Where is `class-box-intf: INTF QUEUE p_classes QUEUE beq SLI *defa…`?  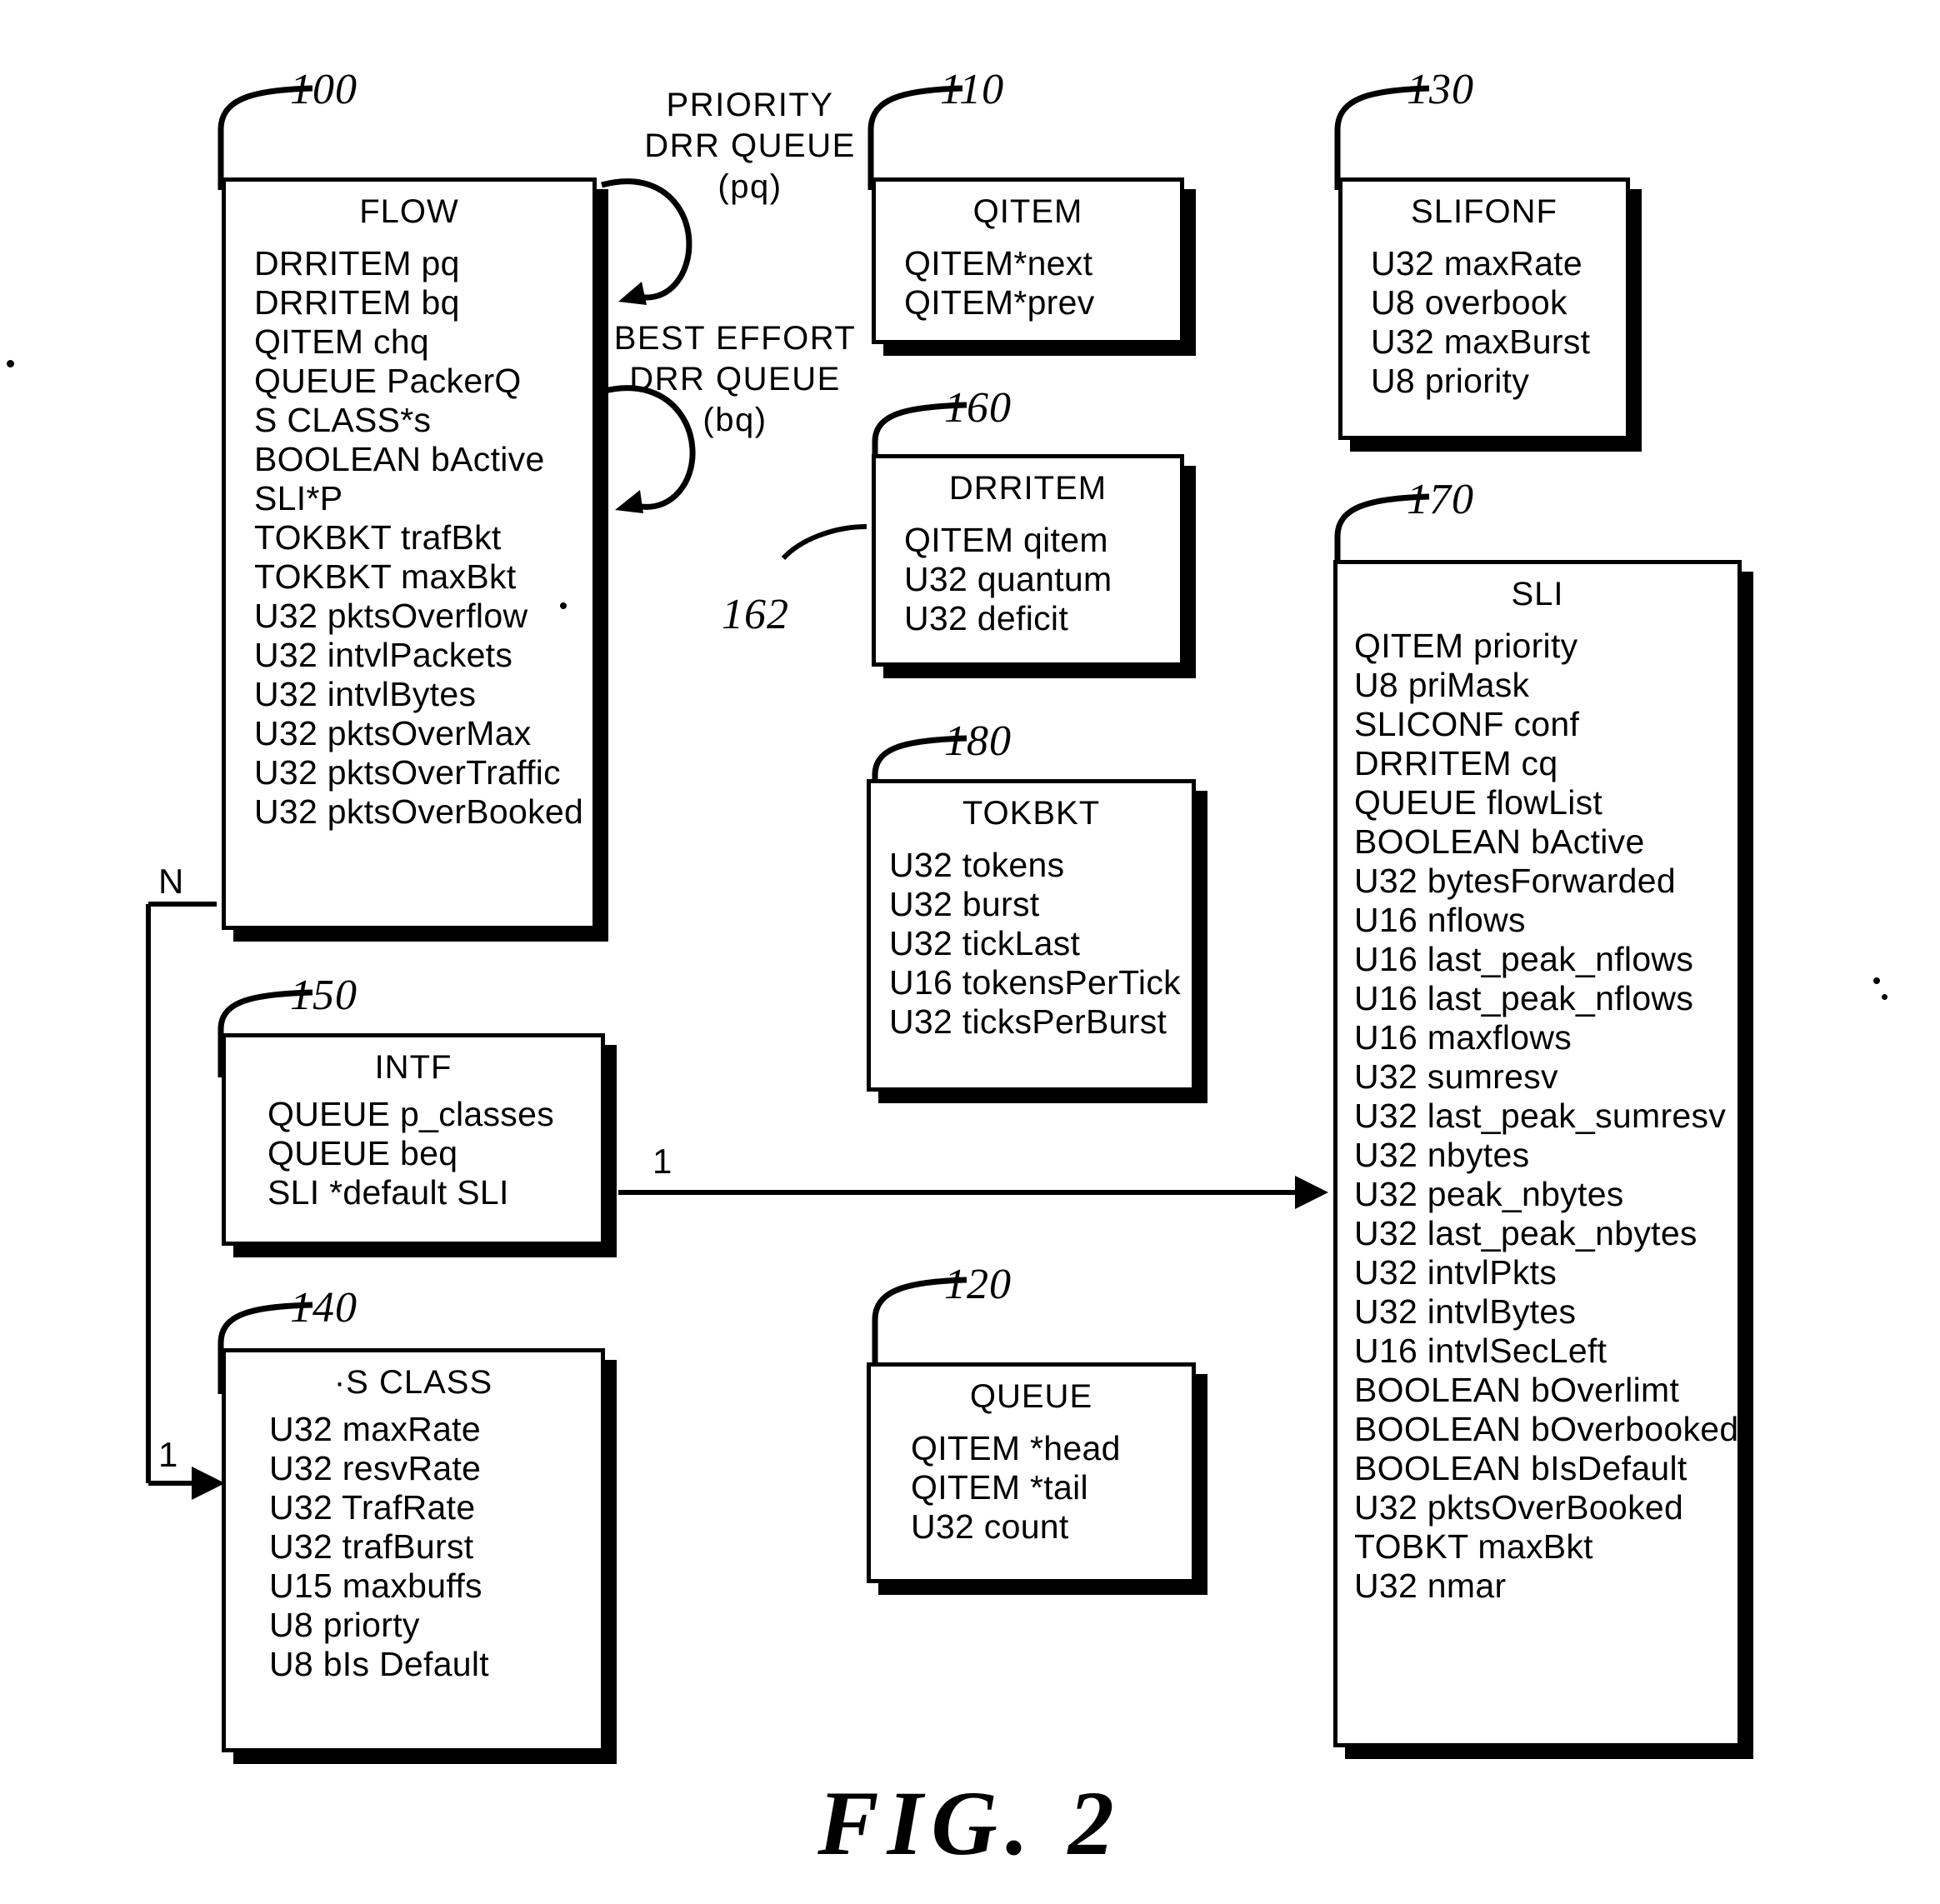 class-box-intf: INTF QUEUE p_classes QUEUE beq SLI *defa… is located at coordinates (413, 1139).